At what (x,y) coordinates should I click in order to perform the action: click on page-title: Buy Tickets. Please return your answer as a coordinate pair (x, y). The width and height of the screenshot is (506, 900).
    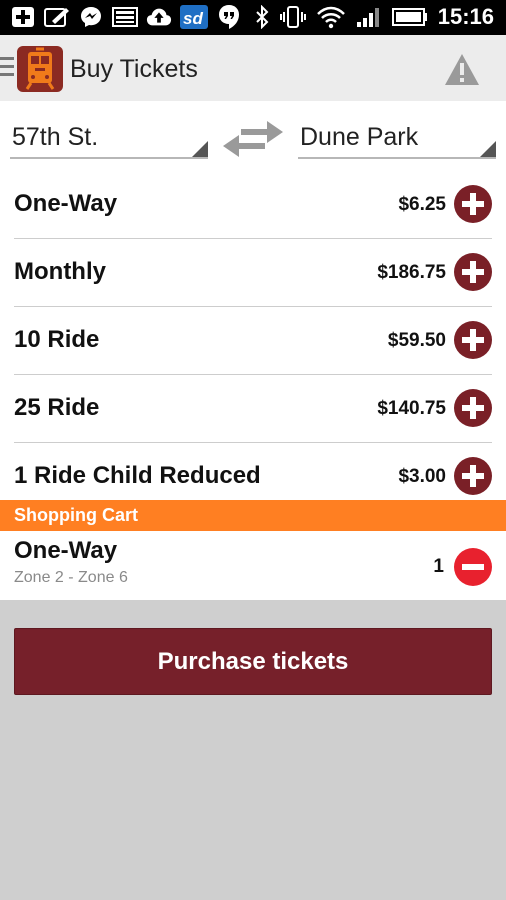
    Looking at the image, I should click on (134, 69).